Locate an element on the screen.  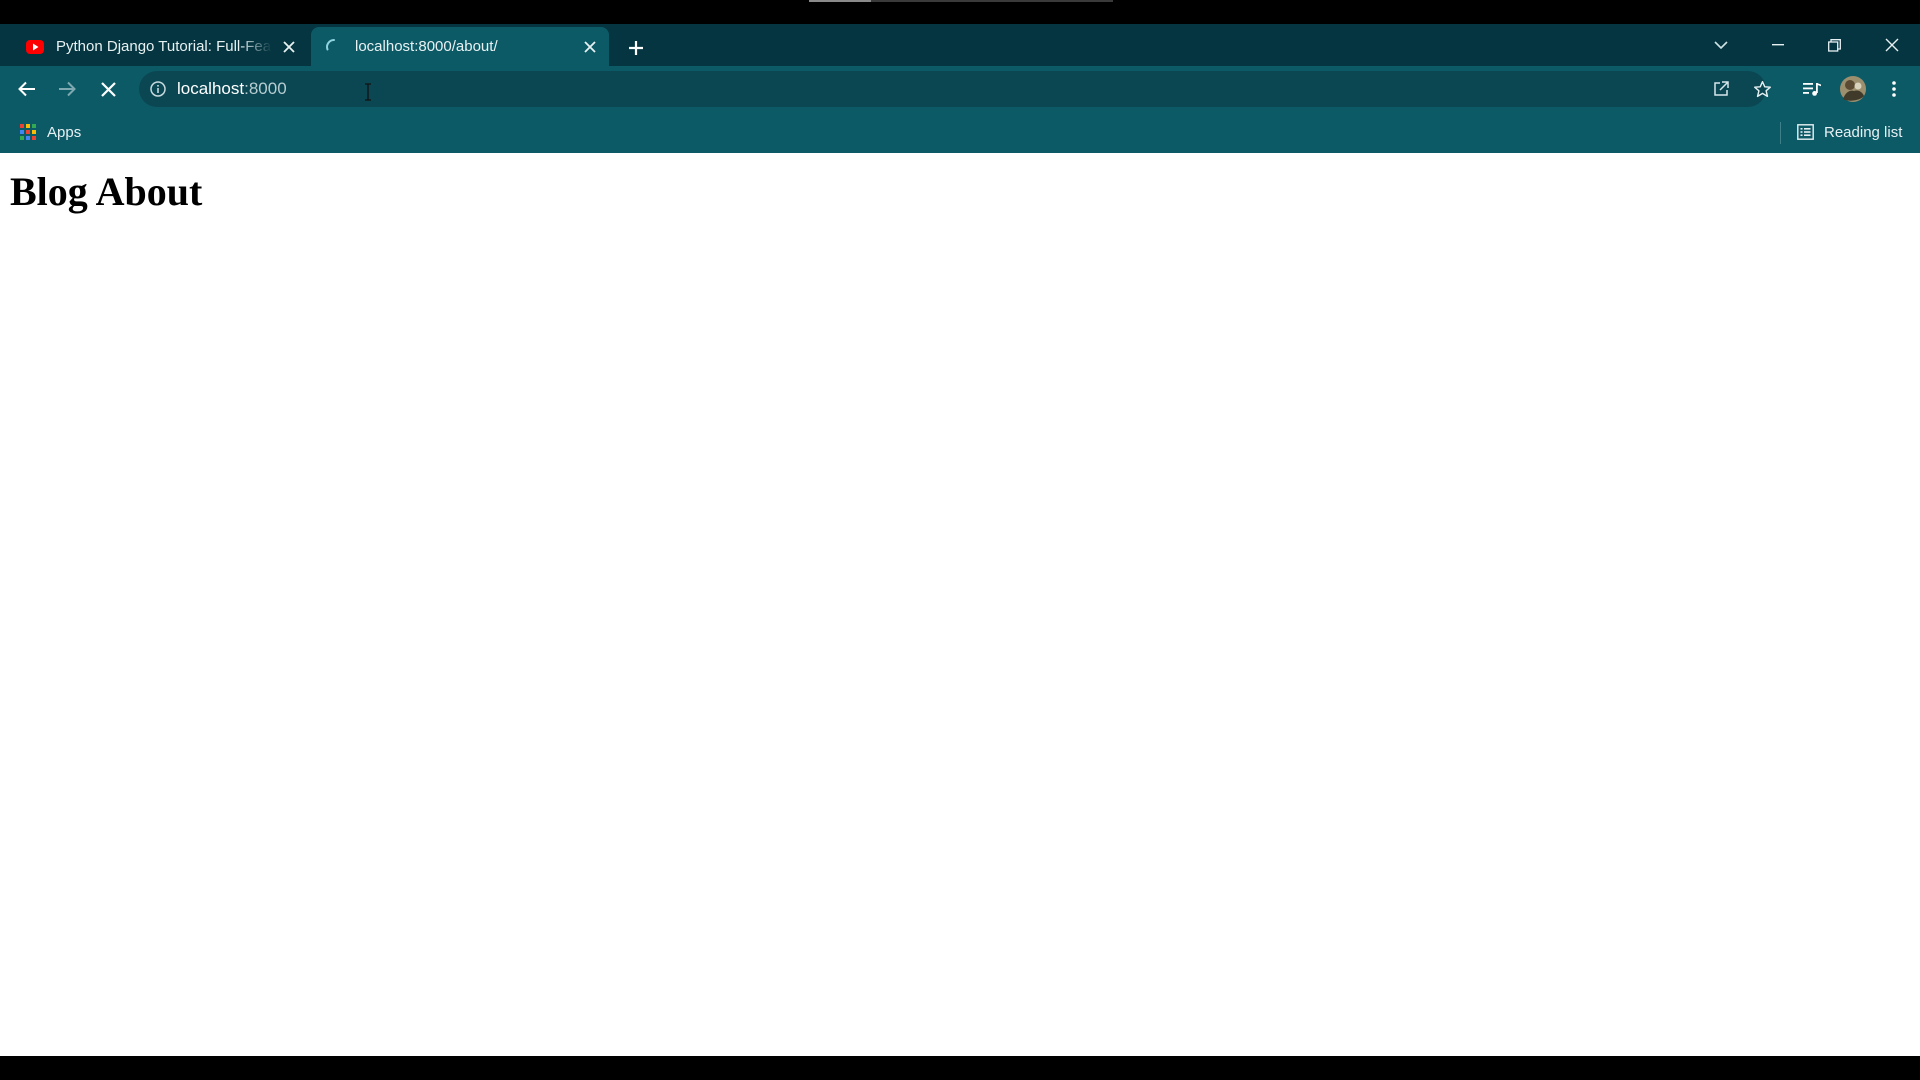
media-controls-button is located at coordinates (1812, 89).